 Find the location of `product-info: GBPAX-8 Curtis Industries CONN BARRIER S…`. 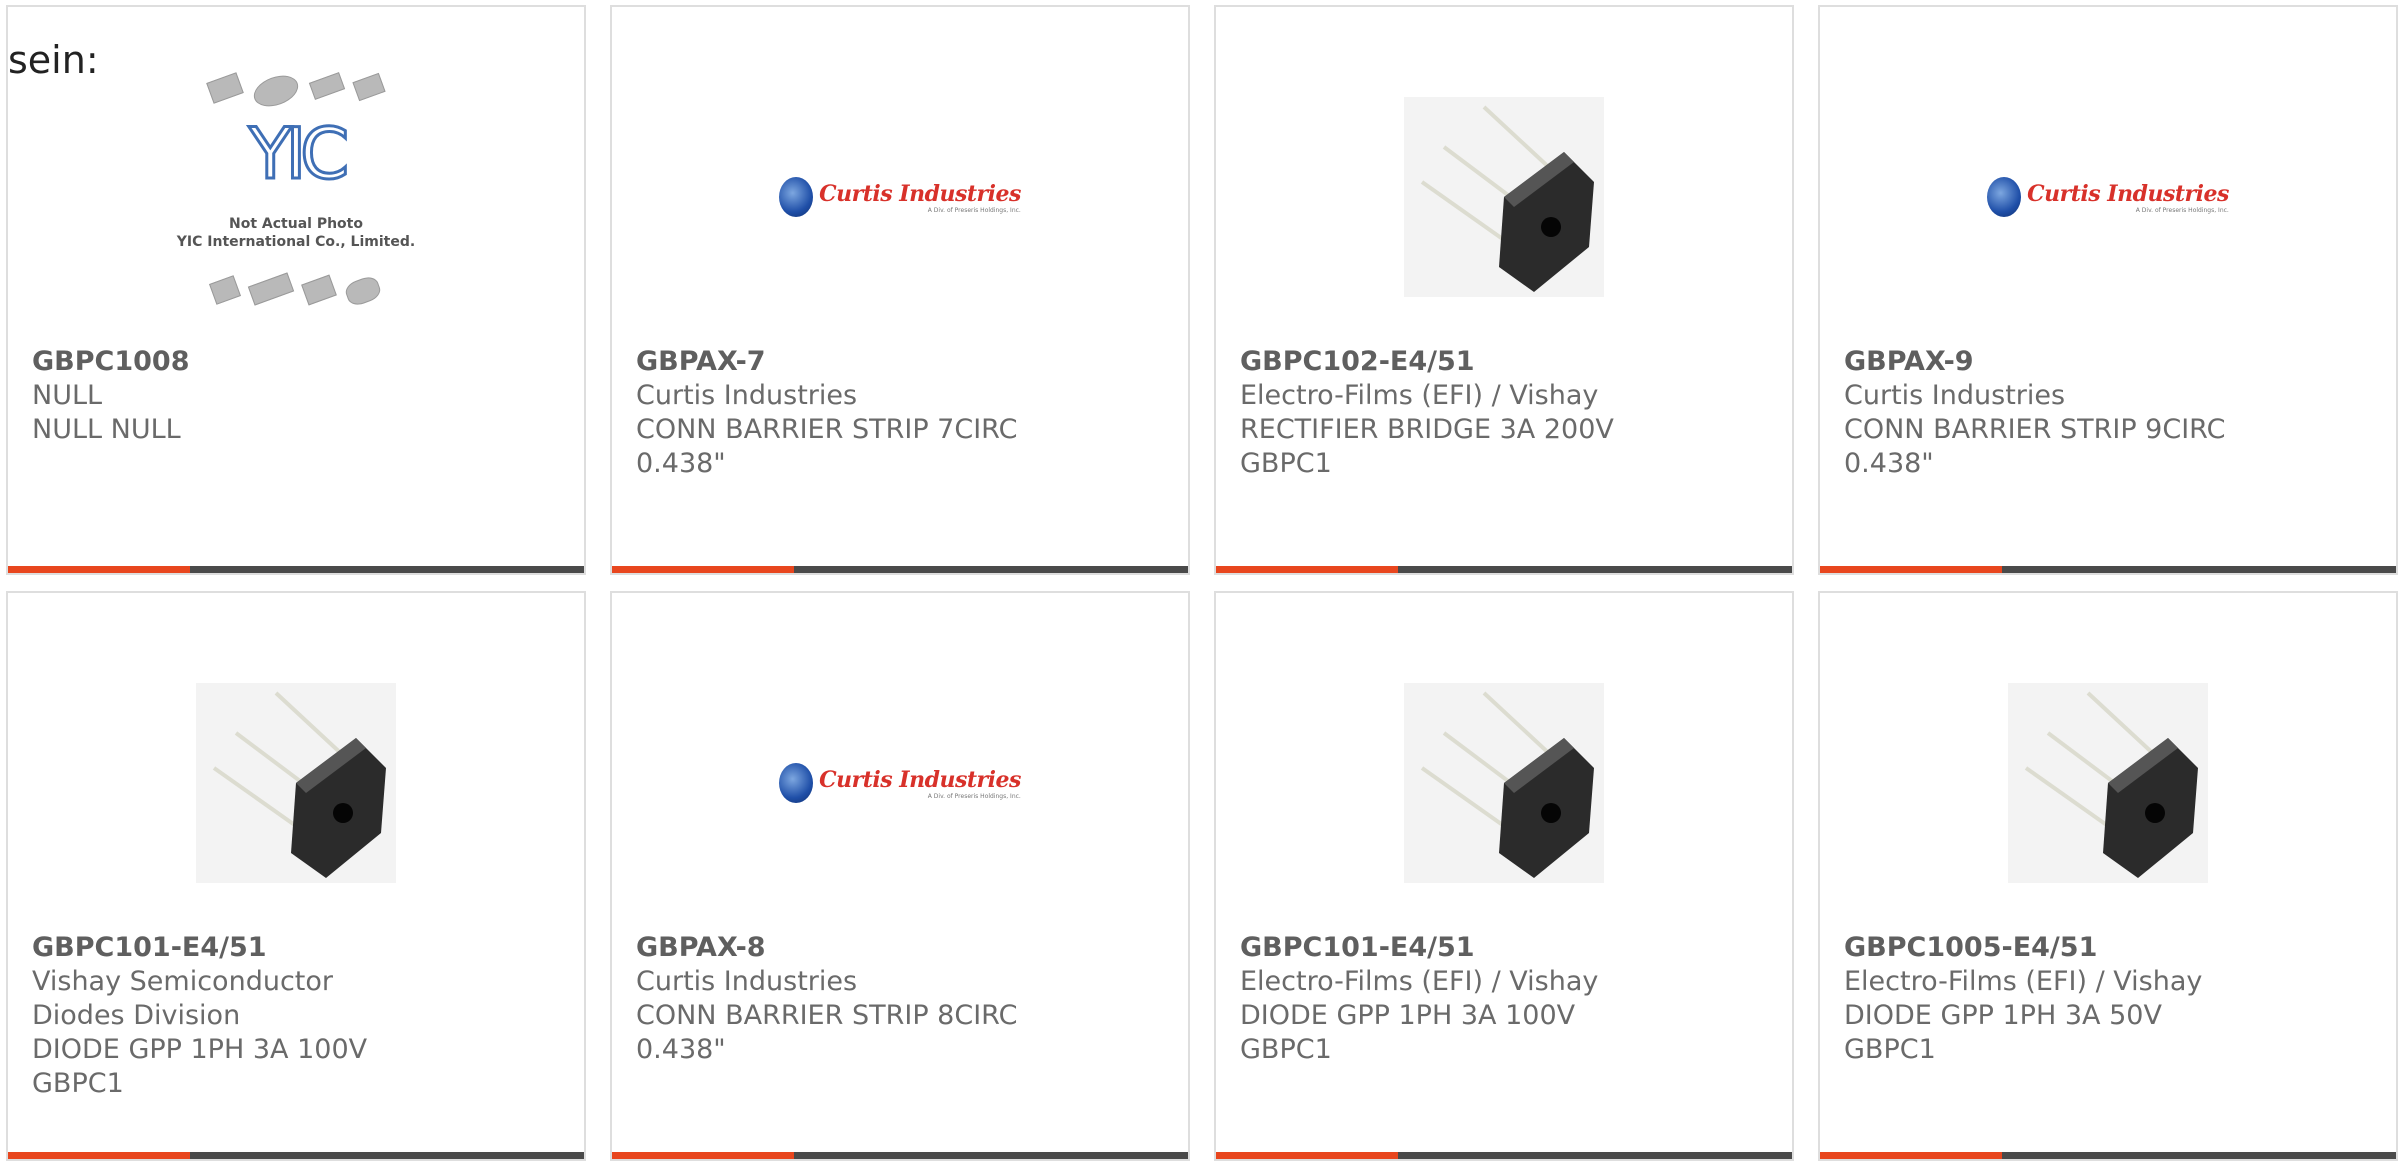

product-info: GBPAX-8 Curtis Industries CONN BARRIER S… is located at coordinates (900, 999).